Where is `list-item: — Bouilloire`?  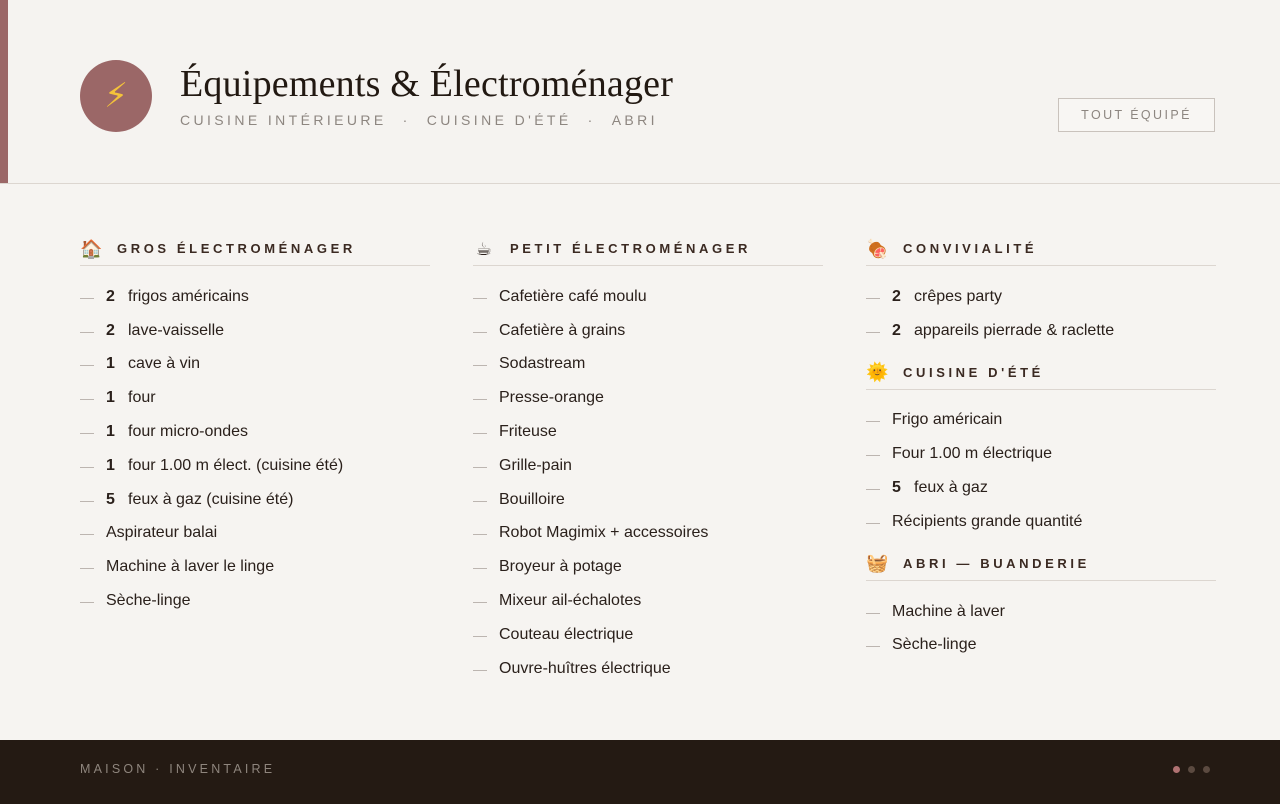
list-item: — Bouilloire is located at coordinates (648, 500).